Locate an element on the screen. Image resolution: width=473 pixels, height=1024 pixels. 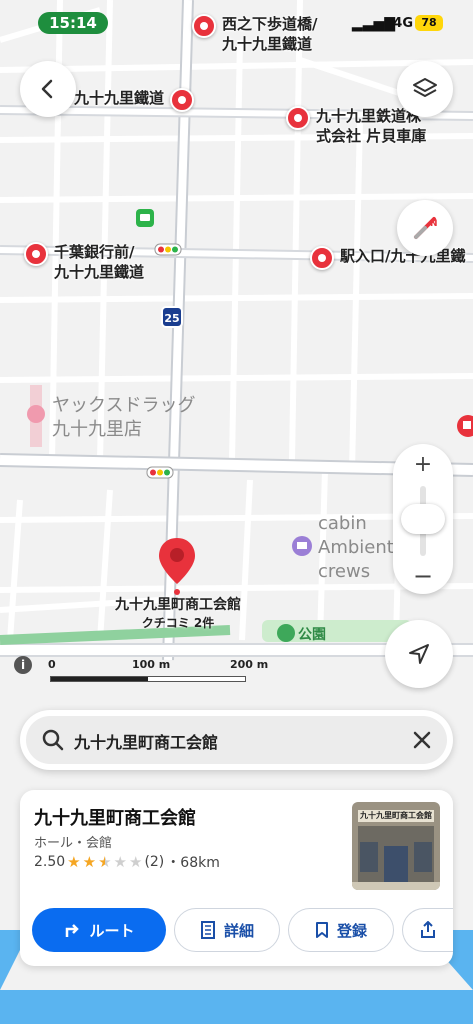
my-location-button is located at coordinates (419, 654).